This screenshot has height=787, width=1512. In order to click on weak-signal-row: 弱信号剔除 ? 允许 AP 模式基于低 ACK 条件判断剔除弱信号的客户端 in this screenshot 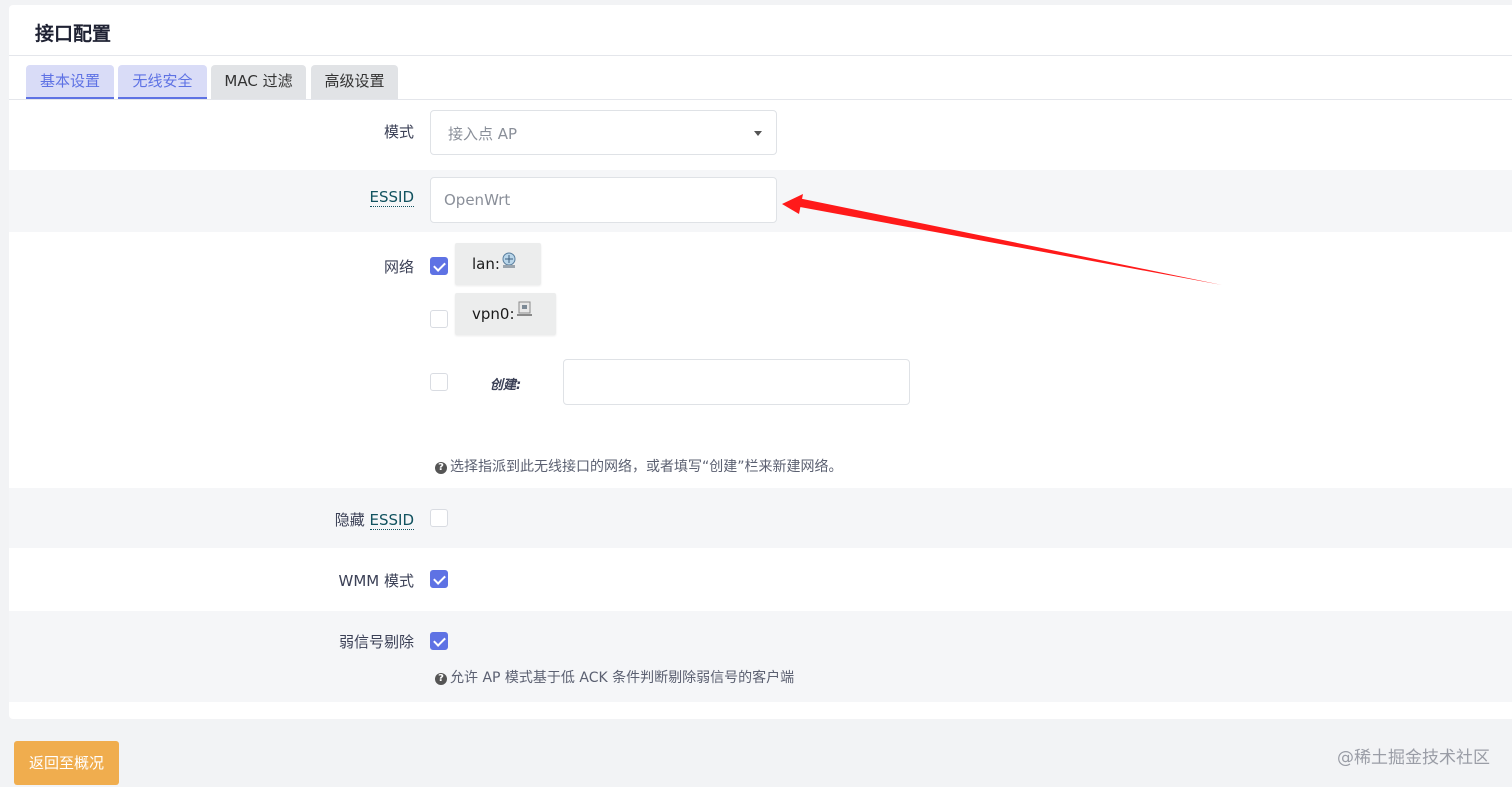, I will do `click(760, 656)`.